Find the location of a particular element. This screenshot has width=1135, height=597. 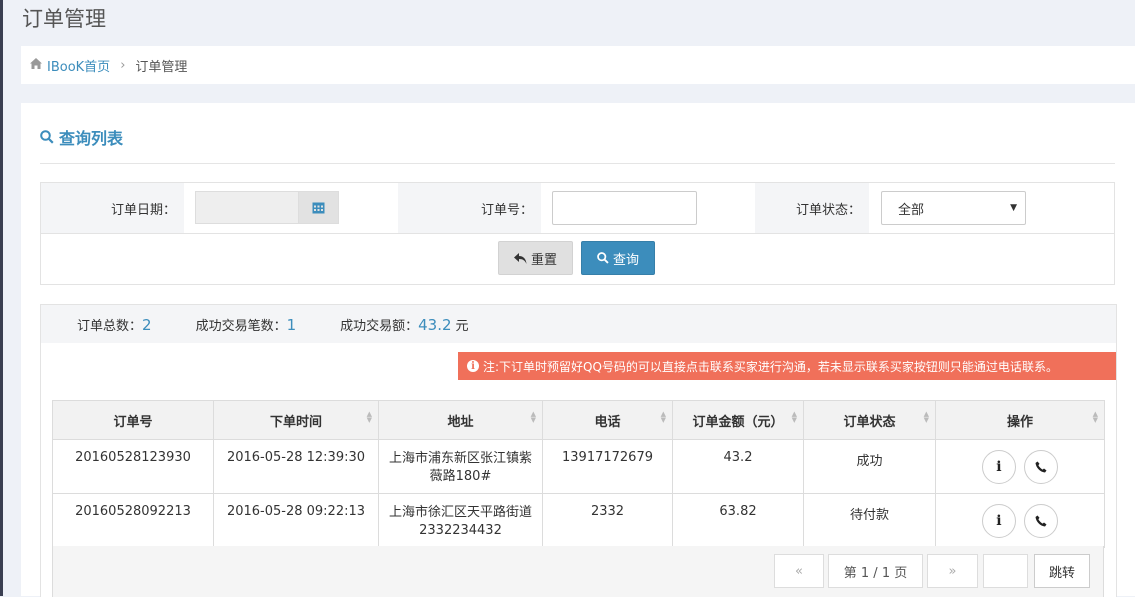

reset-button-label: 重置 is located at coordinates (543, 260).